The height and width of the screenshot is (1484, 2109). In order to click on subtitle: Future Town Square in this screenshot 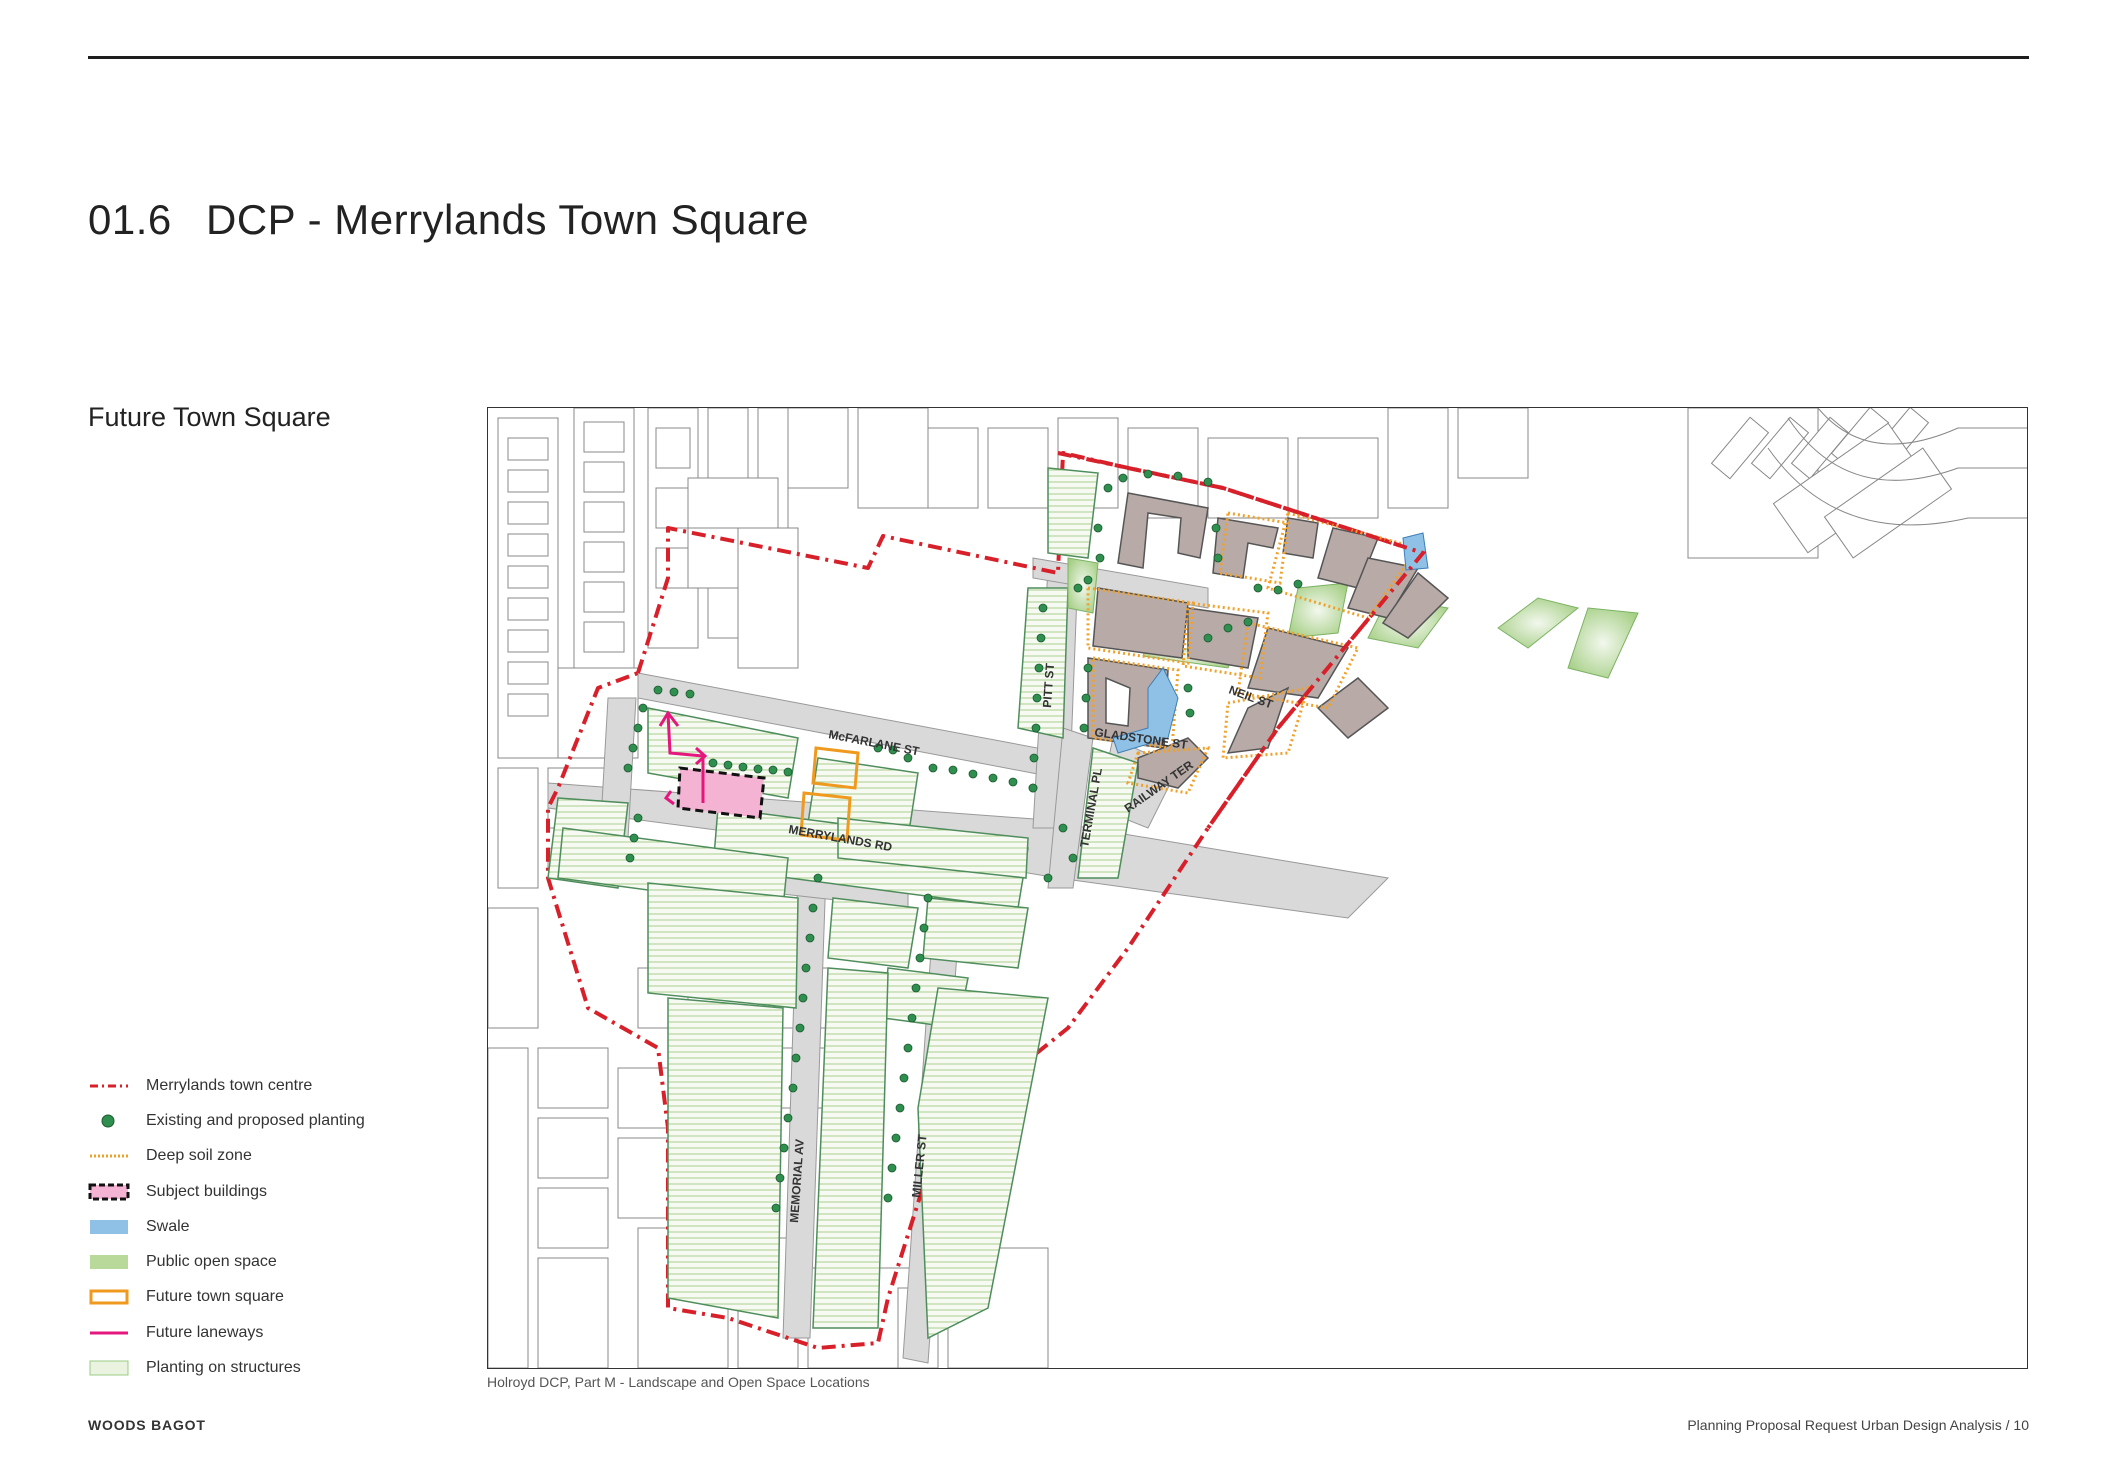, I will do `click(209, 417)`.